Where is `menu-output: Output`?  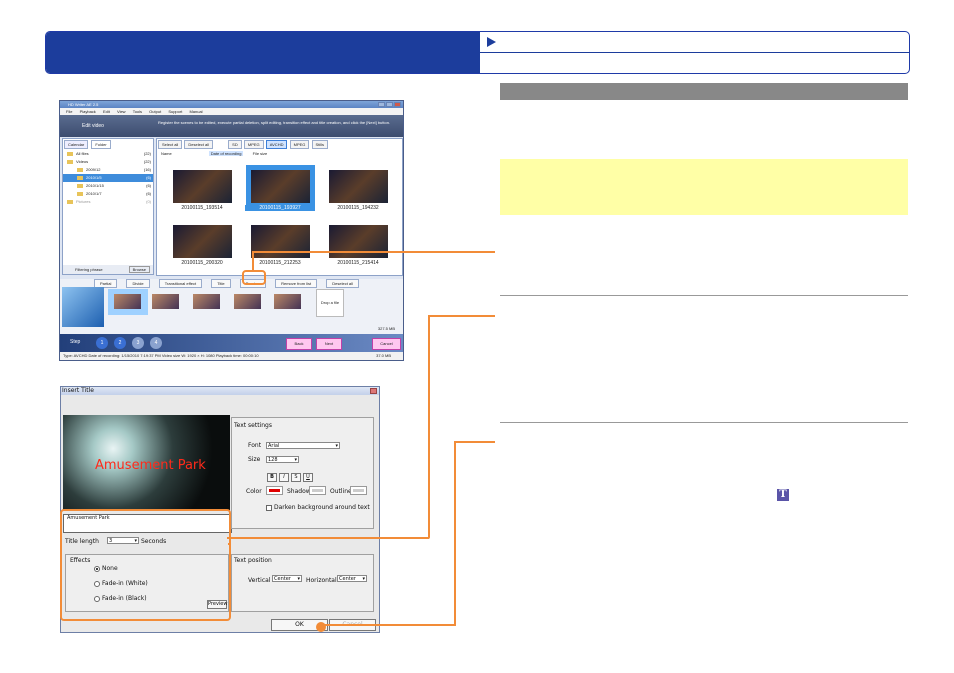
menu-output: Output is located at coordinates (155, 111).